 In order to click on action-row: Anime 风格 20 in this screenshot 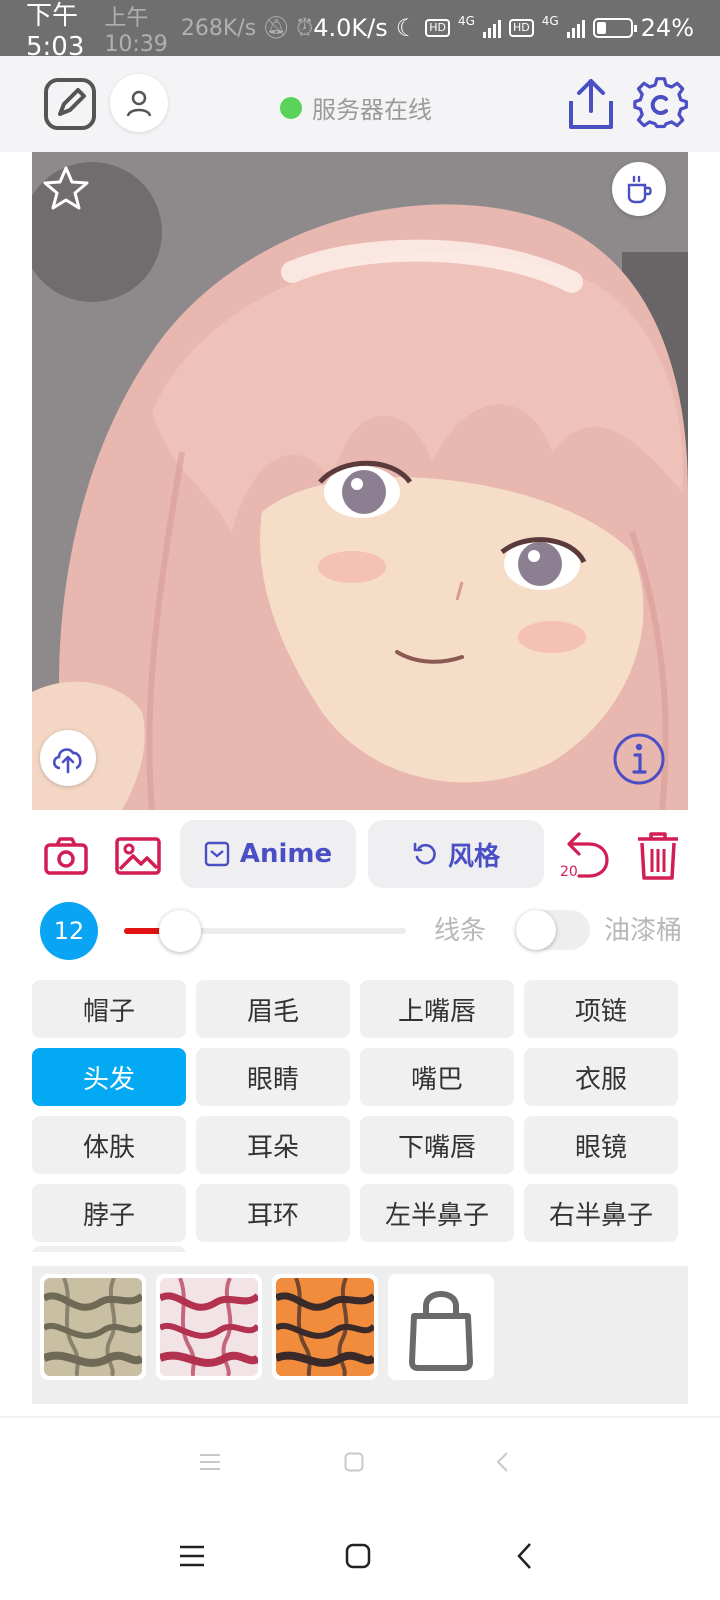, I will do `click(360, 854)`.